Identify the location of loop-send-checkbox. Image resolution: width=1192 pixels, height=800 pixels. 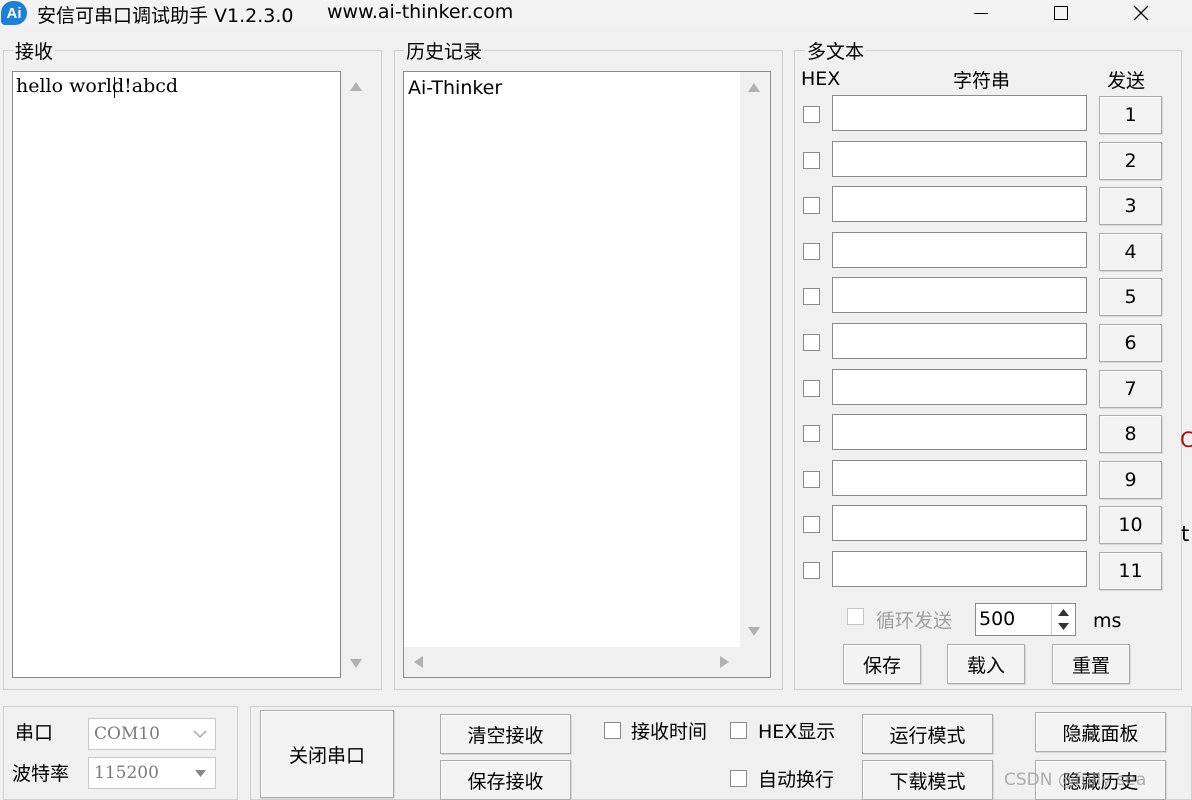
(855, 616).